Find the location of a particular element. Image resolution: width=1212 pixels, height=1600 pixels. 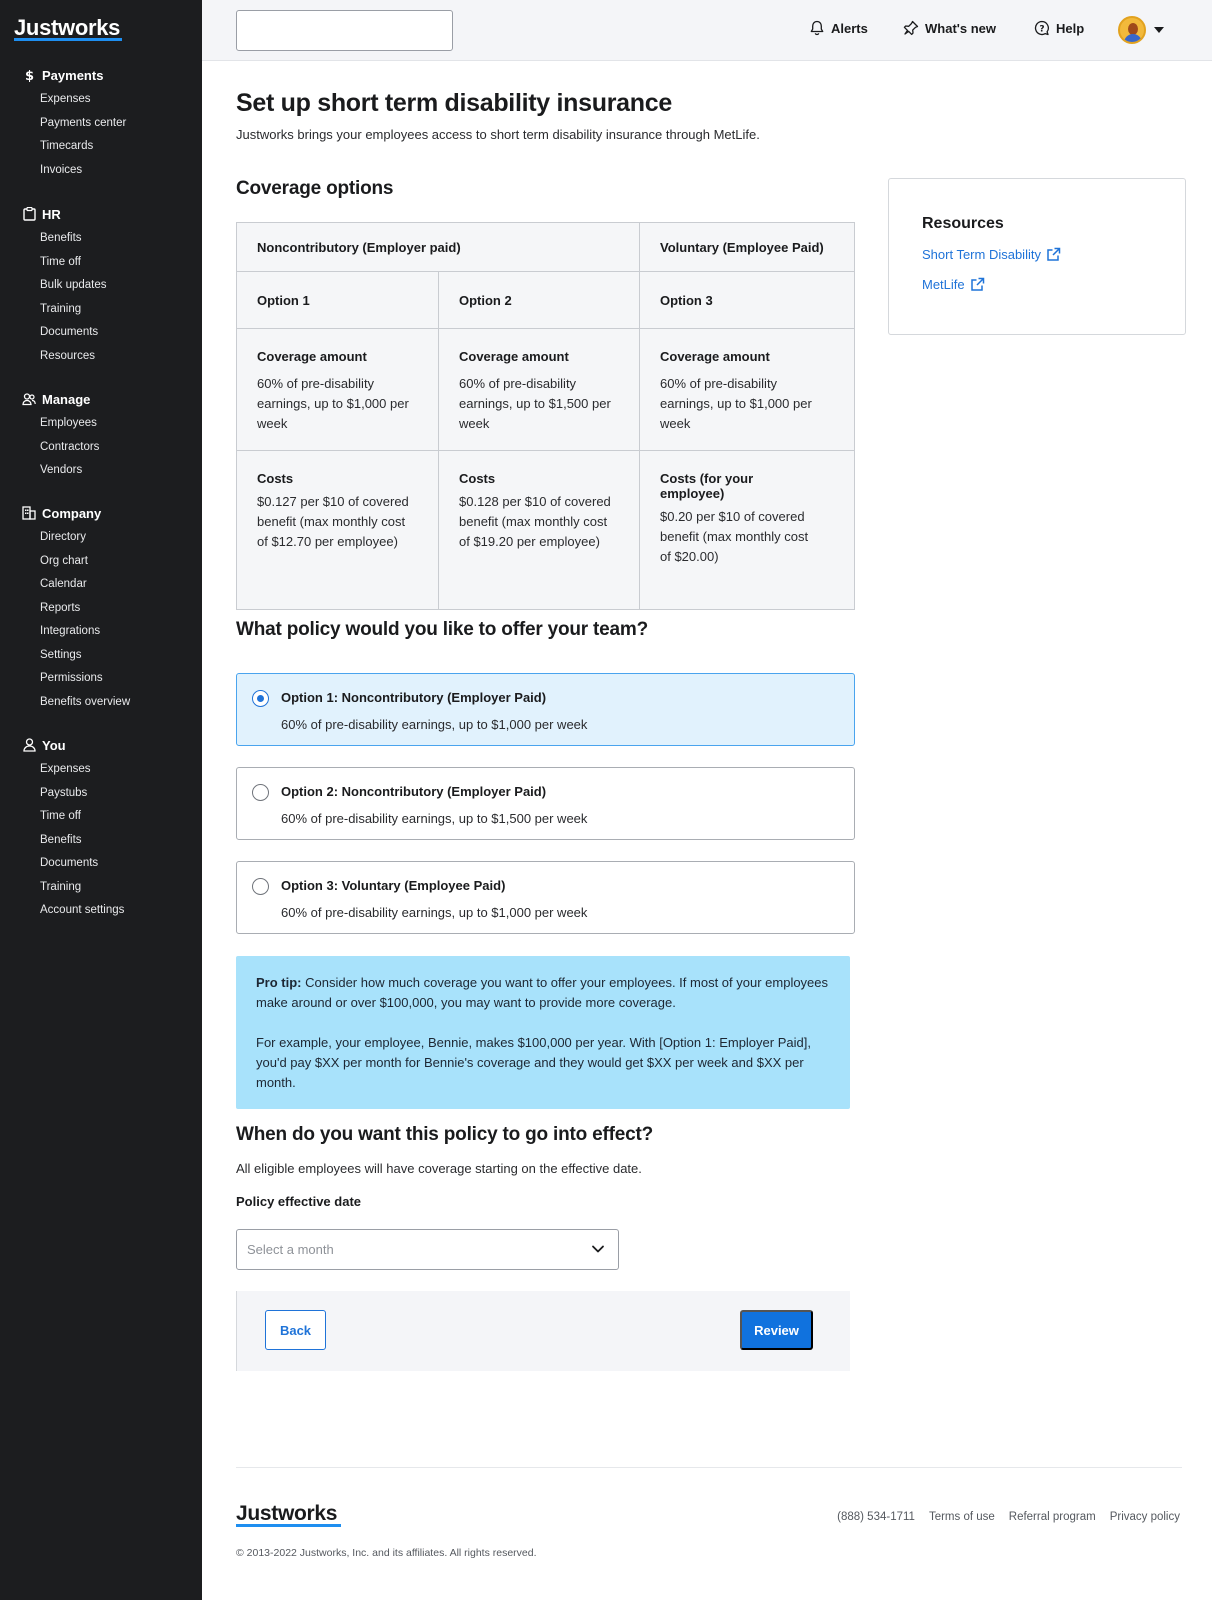

alerts-link: Alerts is located at coordinates (838, 28).